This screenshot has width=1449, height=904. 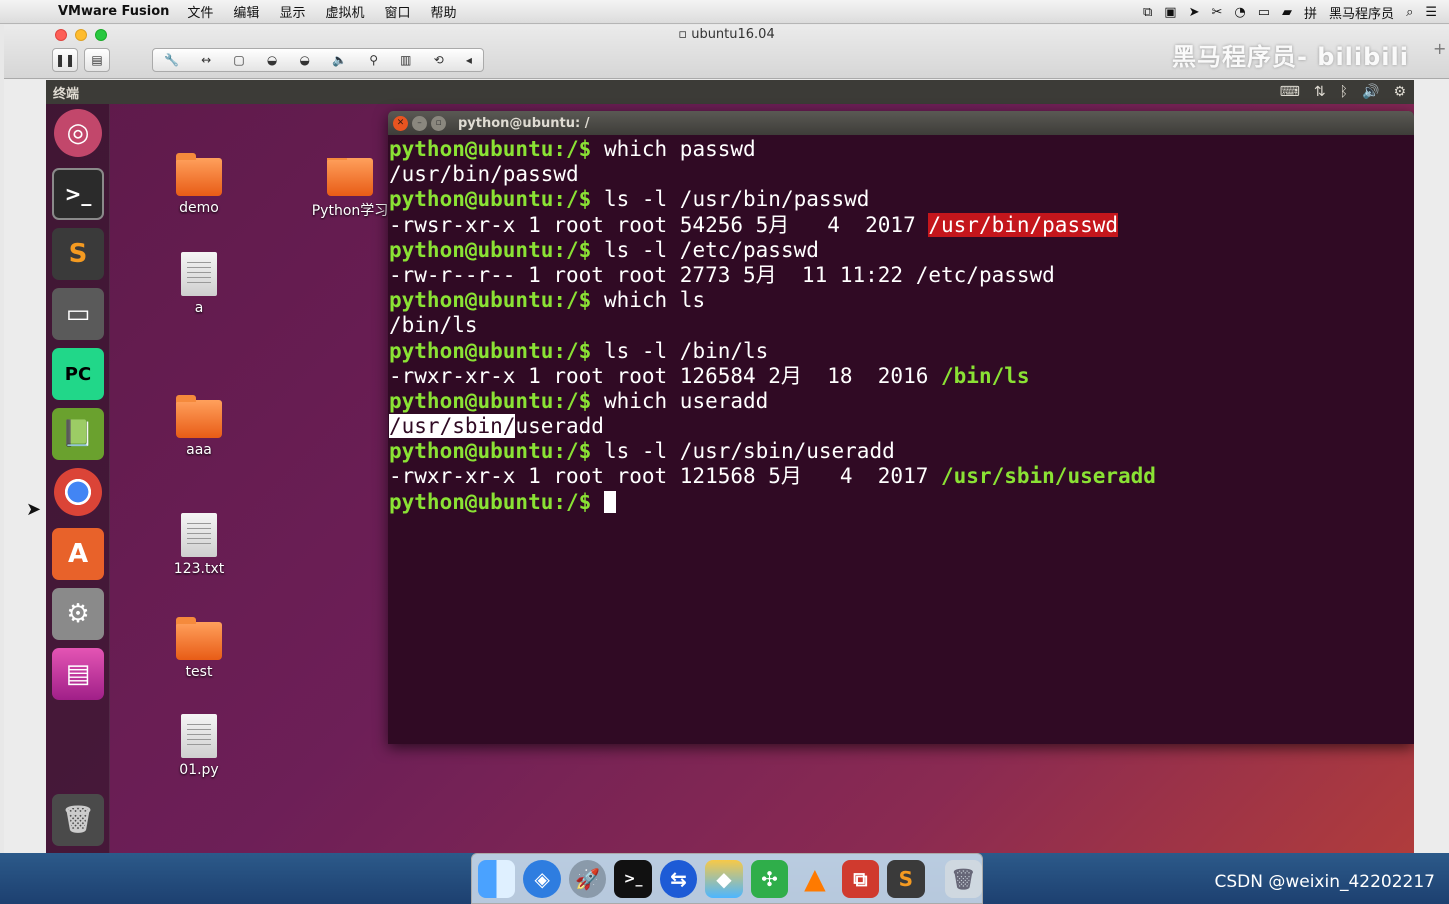 What do you see at coordinates (678, 878) in the screenshot?
I see `teamviewer-icon: ⇆` at bounding box center [678, 878].